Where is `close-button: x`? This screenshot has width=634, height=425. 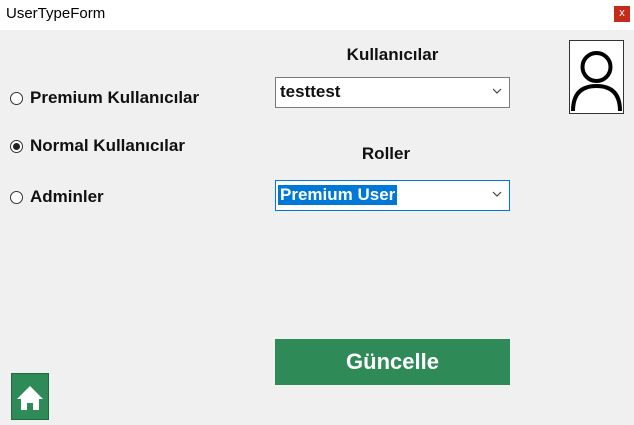
close-button: x is located at coordinates (622, 14).